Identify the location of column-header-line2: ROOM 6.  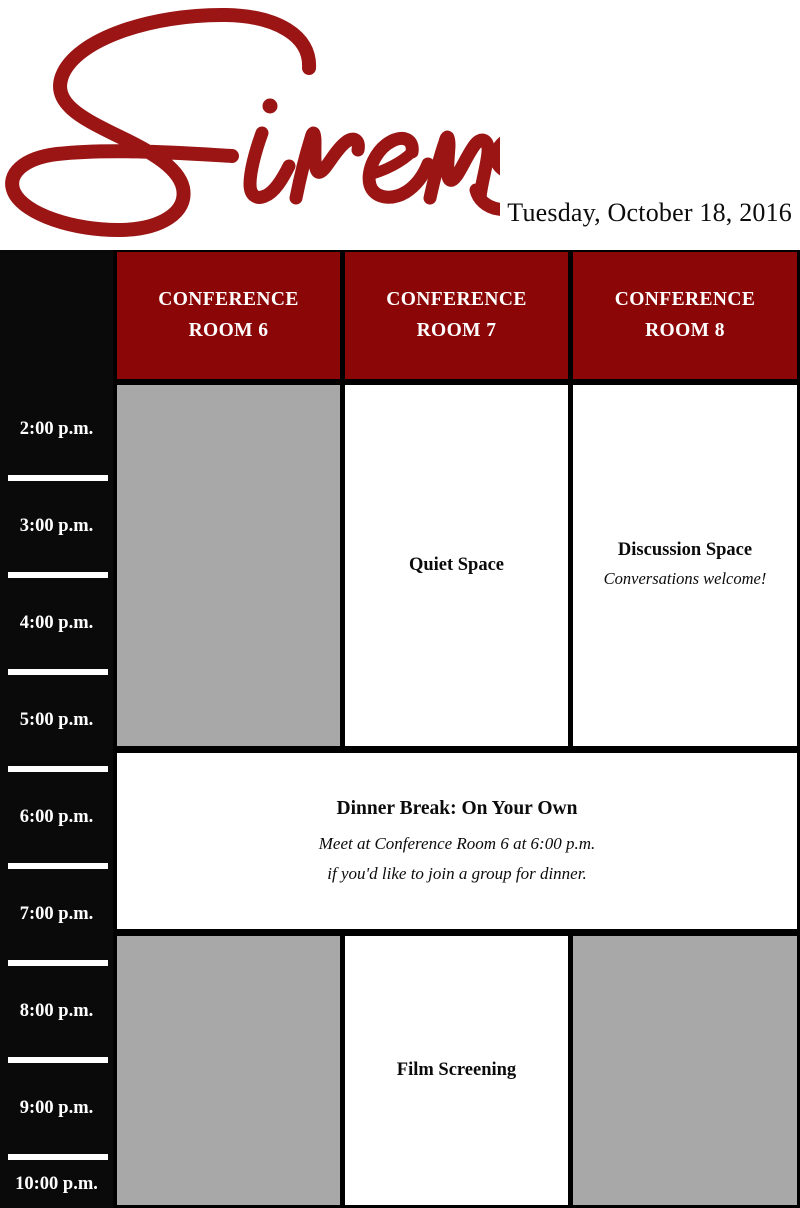
(228, 330).